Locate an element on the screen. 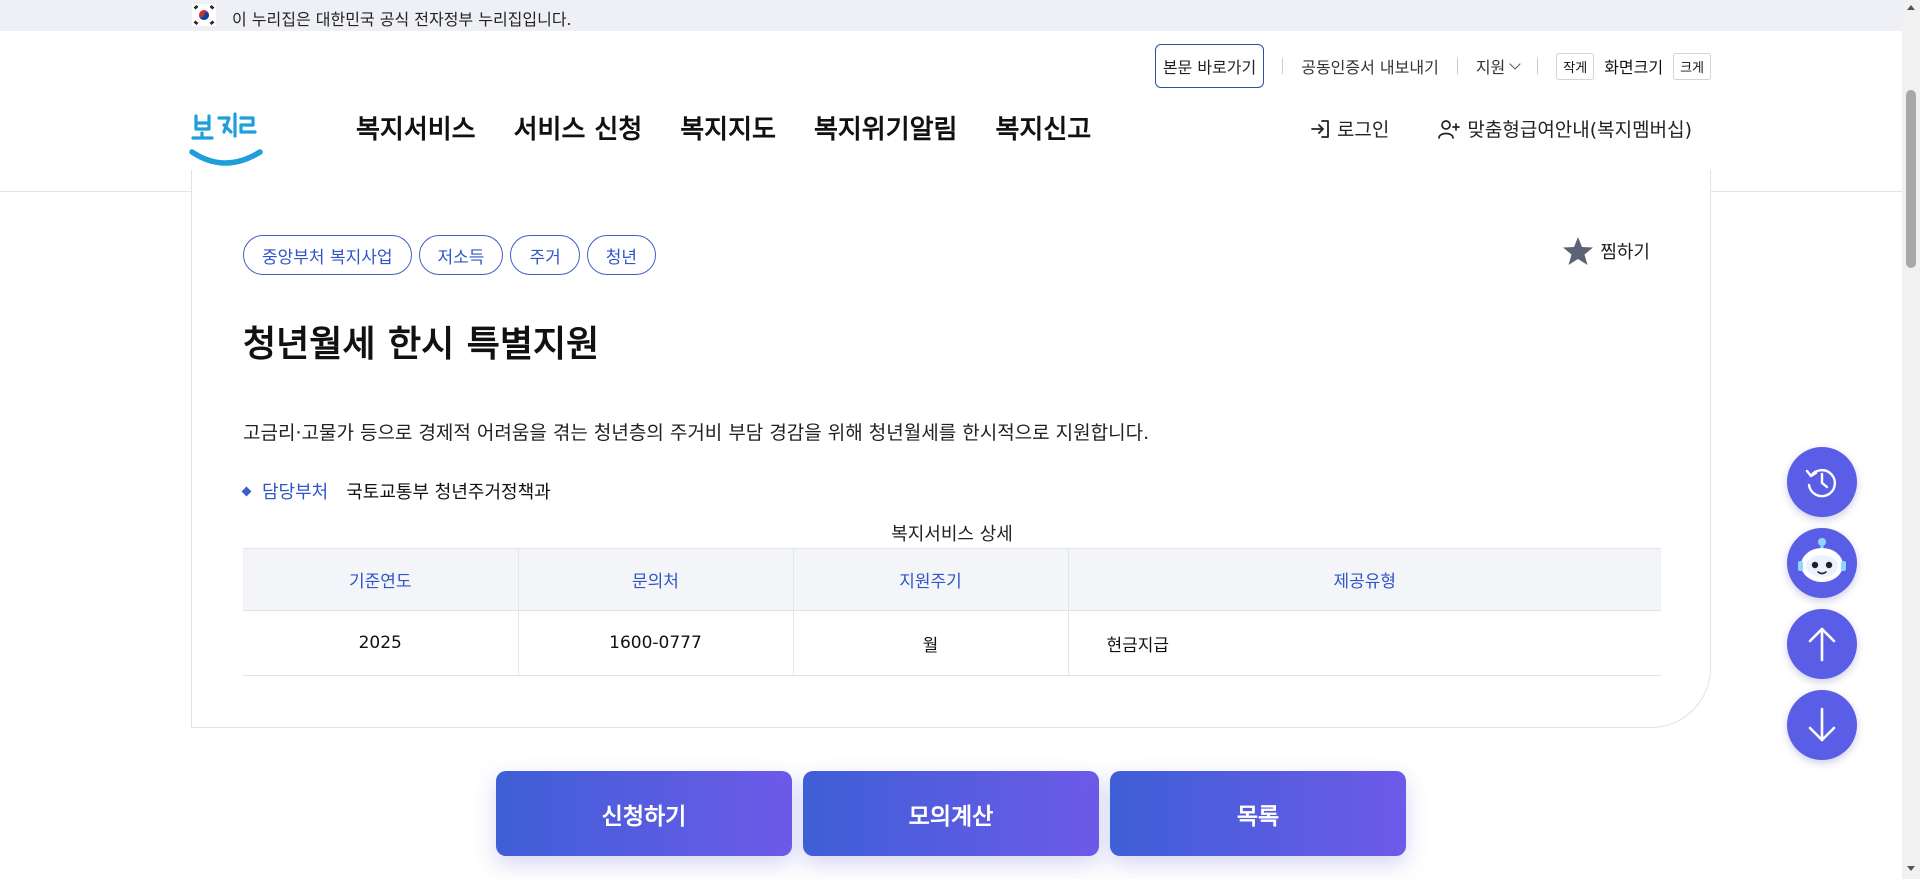 This screenshot has width=1920, height=879. diamond-bullet-icon is located at coordinates (246, 491).